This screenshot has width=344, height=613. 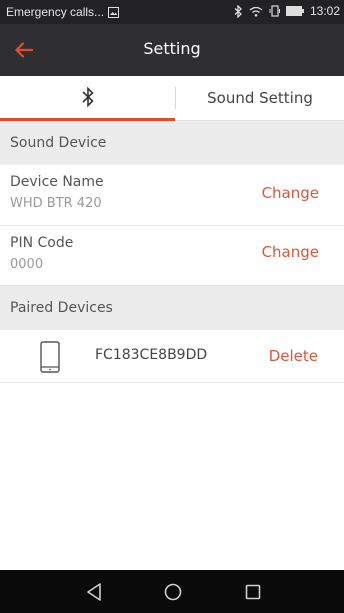 I want to click on section-header-label: Sound Device, so click(x=58, y=143).